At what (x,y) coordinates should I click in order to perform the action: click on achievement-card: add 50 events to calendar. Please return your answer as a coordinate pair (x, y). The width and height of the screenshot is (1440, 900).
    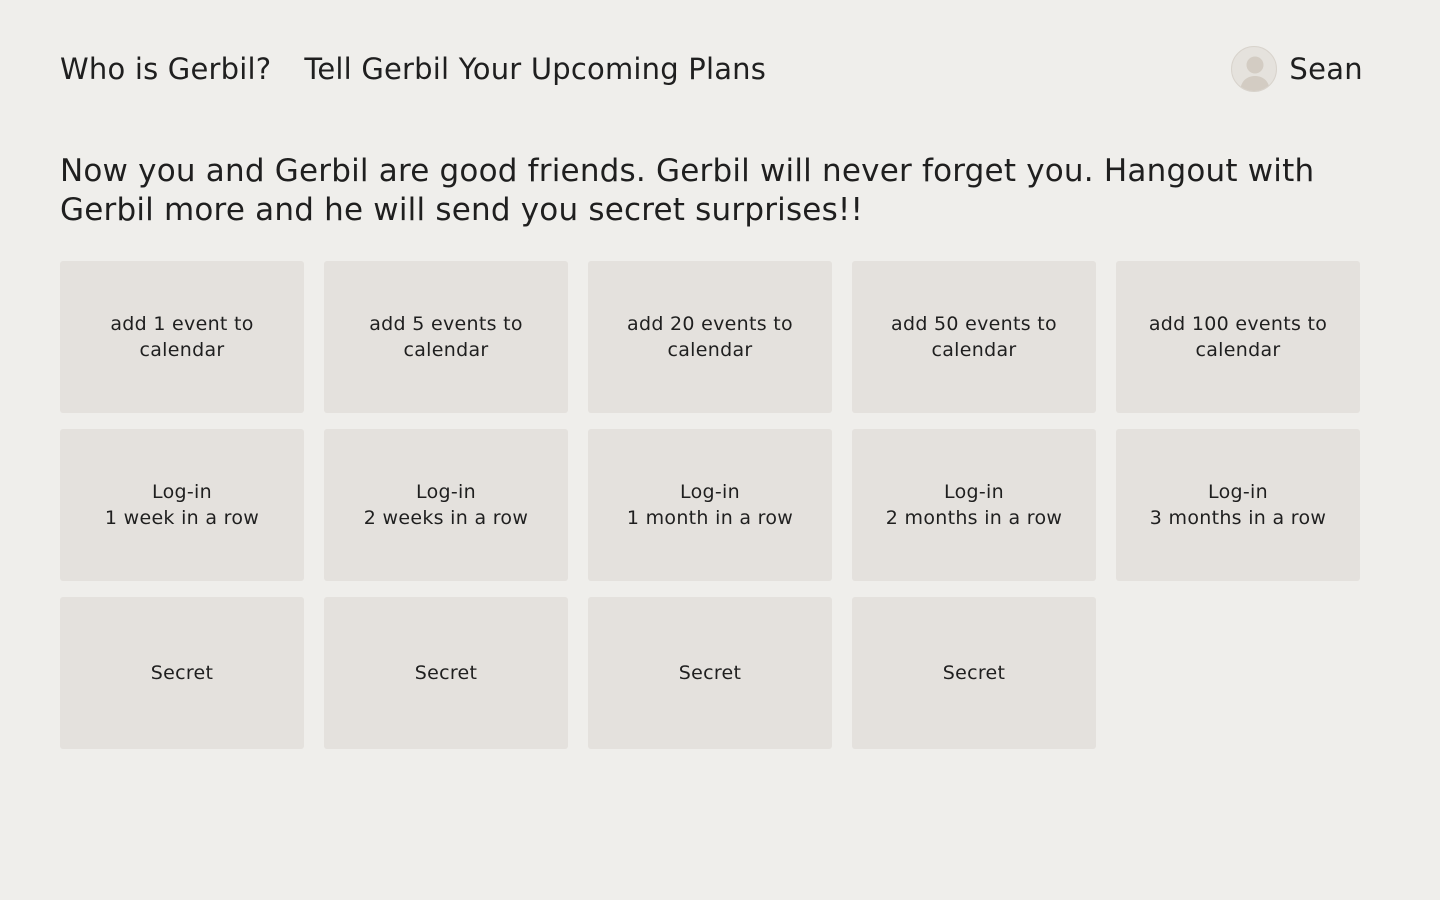
    Looking at the image, I should click on (974, 337).